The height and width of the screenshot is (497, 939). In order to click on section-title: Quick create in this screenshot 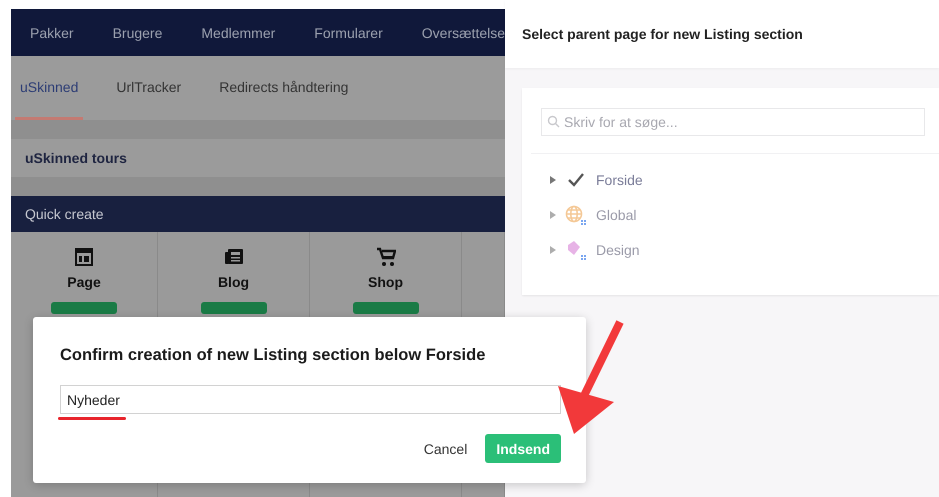, I will do `click(64, 214)`.